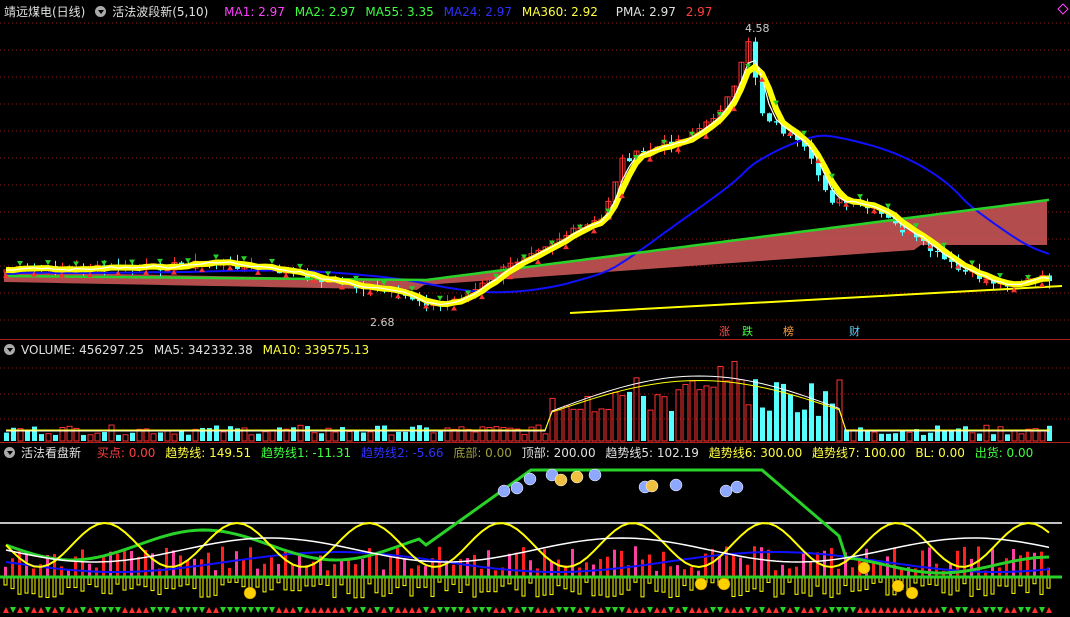 The image size is (1070, 617). Describe the element at coordinates (854, 331) in the screenshot. I see `marker-cai: 财` at that location.